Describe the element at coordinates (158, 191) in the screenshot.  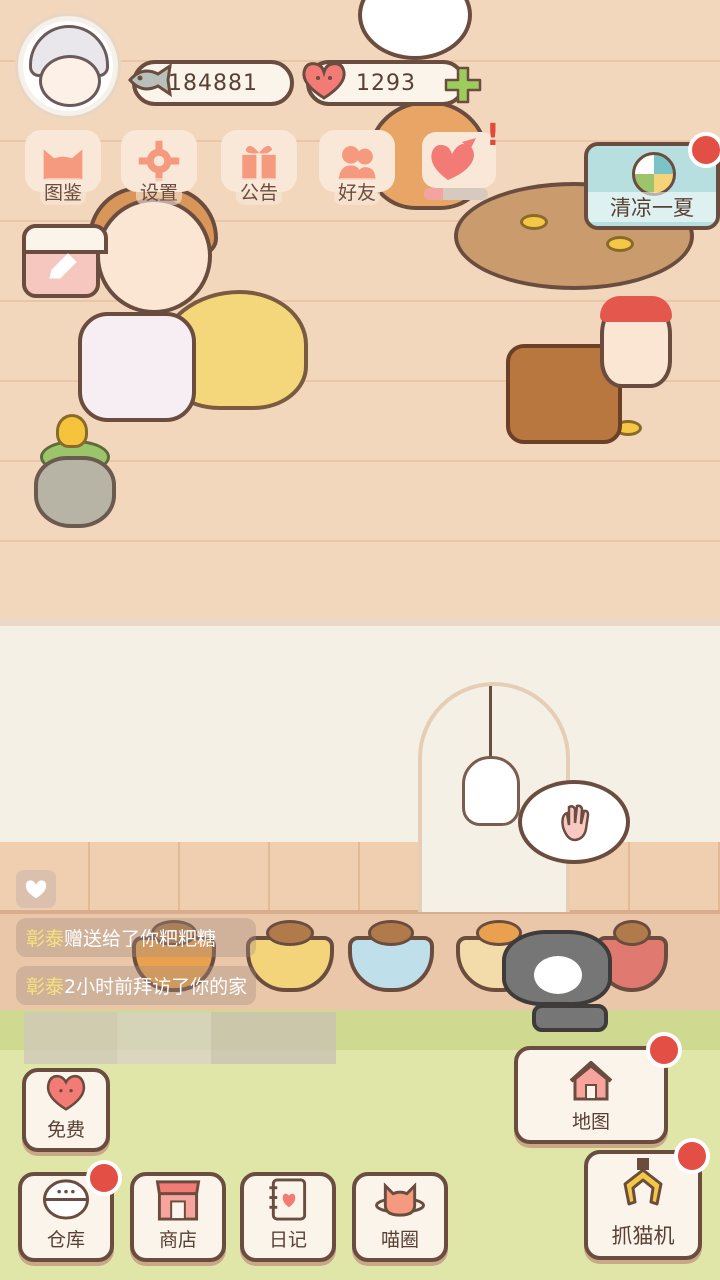
I see `settings-label: 设置` at that location.